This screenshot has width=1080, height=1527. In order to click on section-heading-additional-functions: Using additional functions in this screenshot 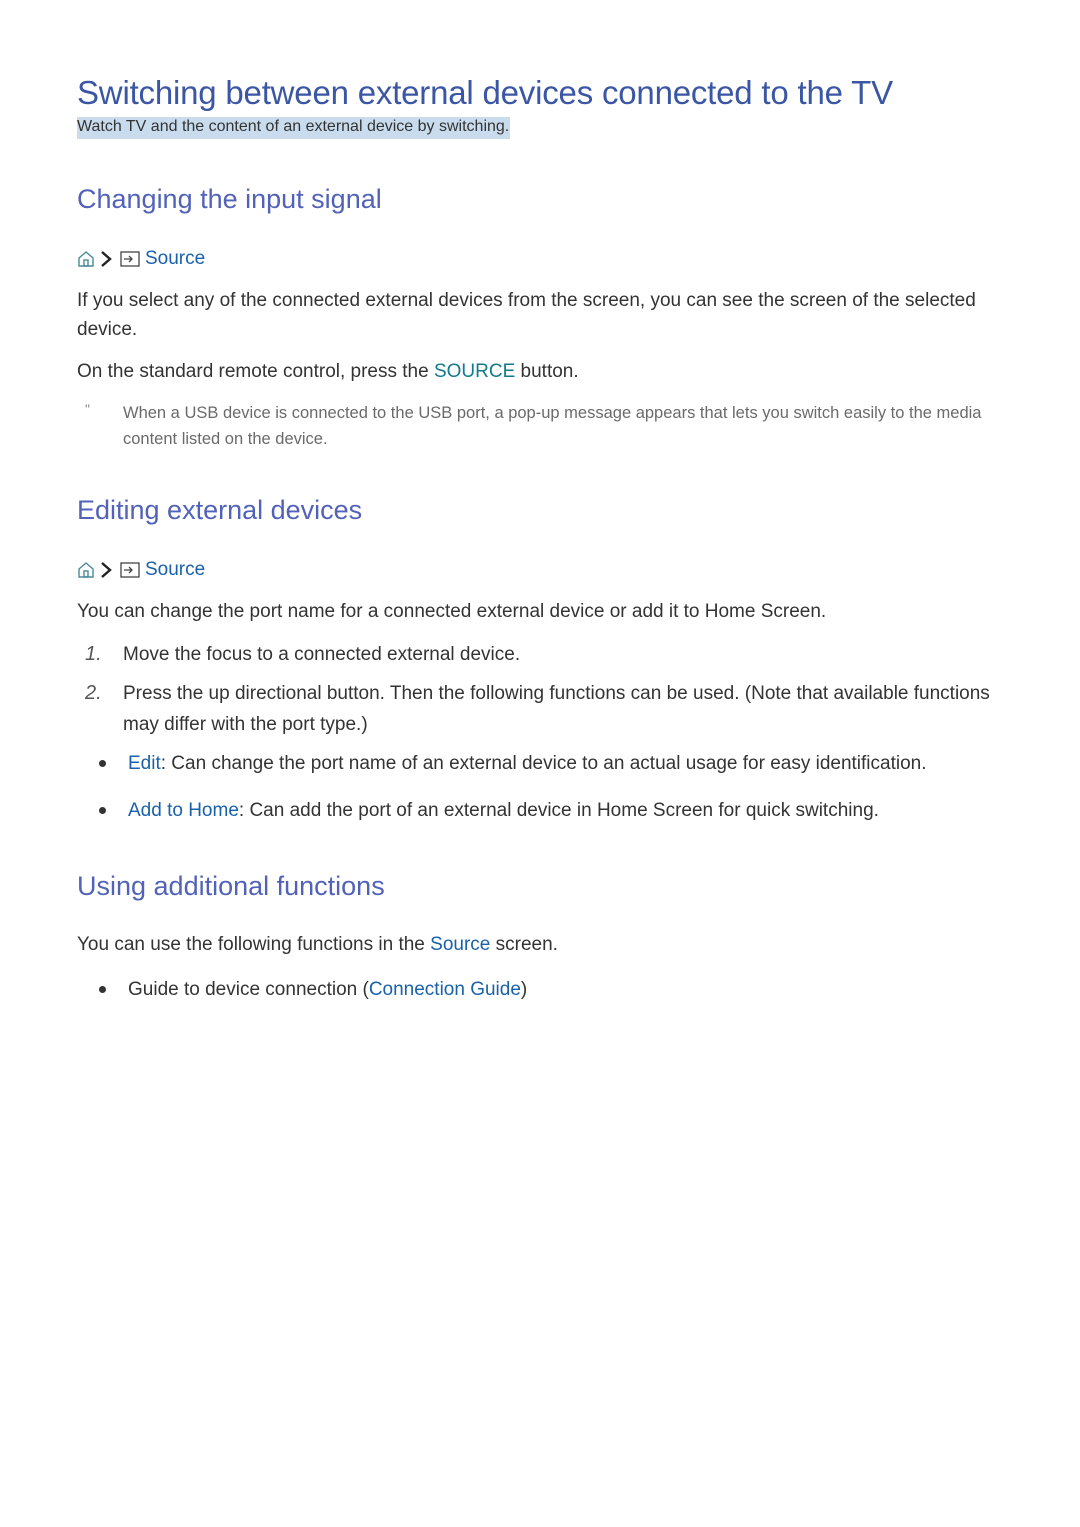, I will do `click(231, 886)`.